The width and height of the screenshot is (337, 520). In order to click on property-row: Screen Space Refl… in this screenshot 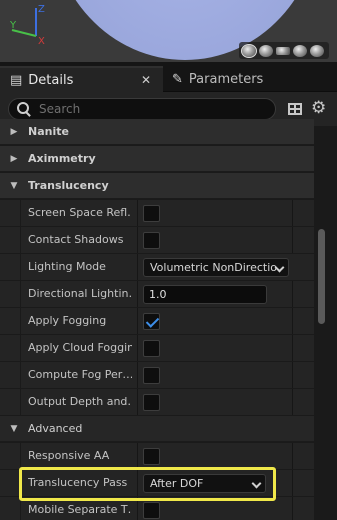, I will do `click(157, 213)`.